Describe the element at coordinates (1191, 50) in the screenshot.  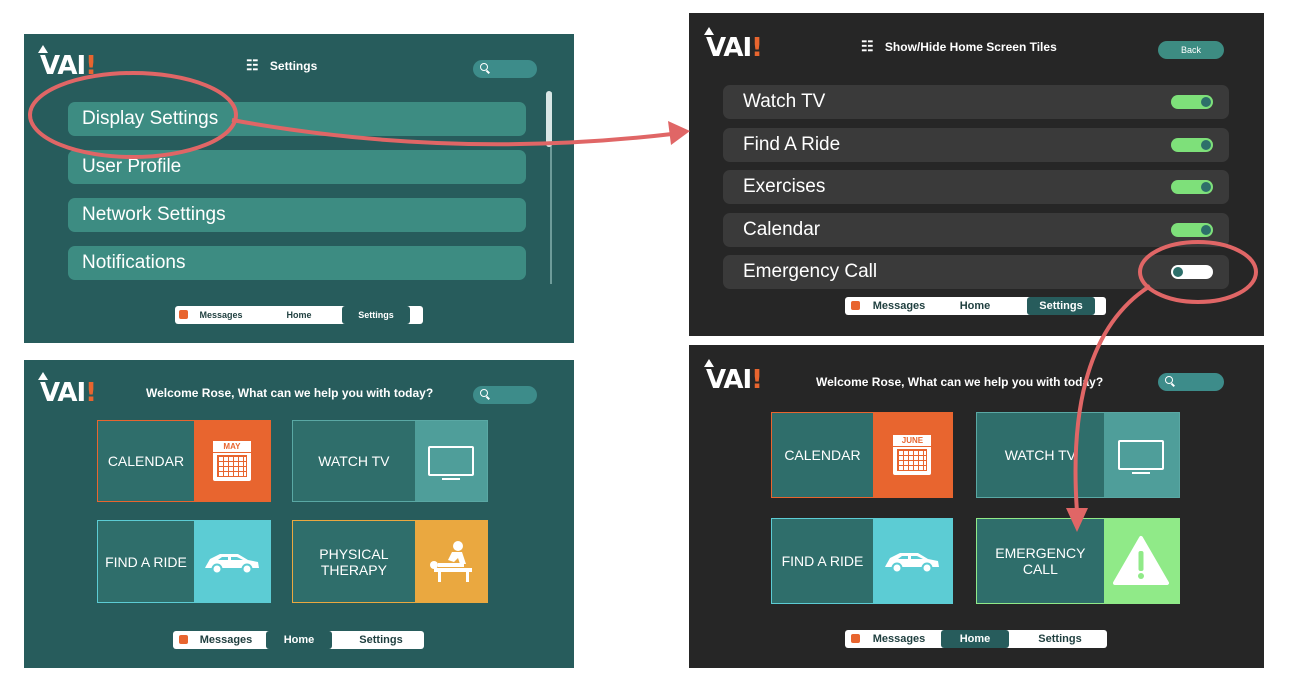
I see `back-button: Back` at that location.